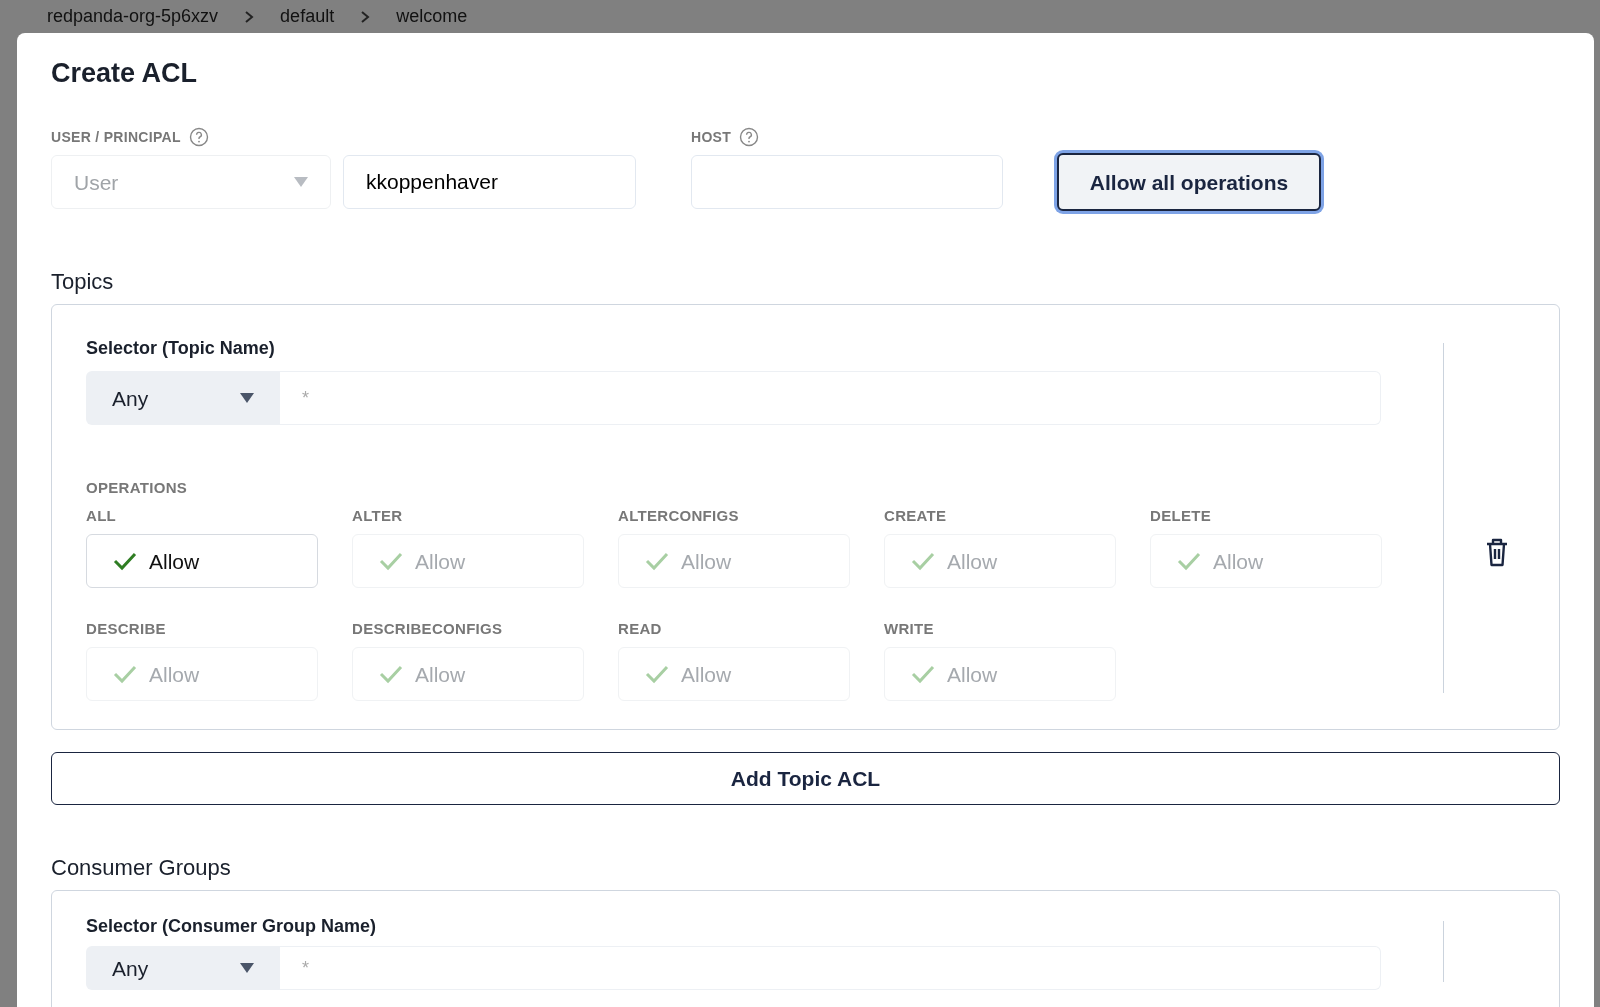  Describe the element at coordinates (102, 516) in the screenshot. I see `operation-label: ALL` at that location.